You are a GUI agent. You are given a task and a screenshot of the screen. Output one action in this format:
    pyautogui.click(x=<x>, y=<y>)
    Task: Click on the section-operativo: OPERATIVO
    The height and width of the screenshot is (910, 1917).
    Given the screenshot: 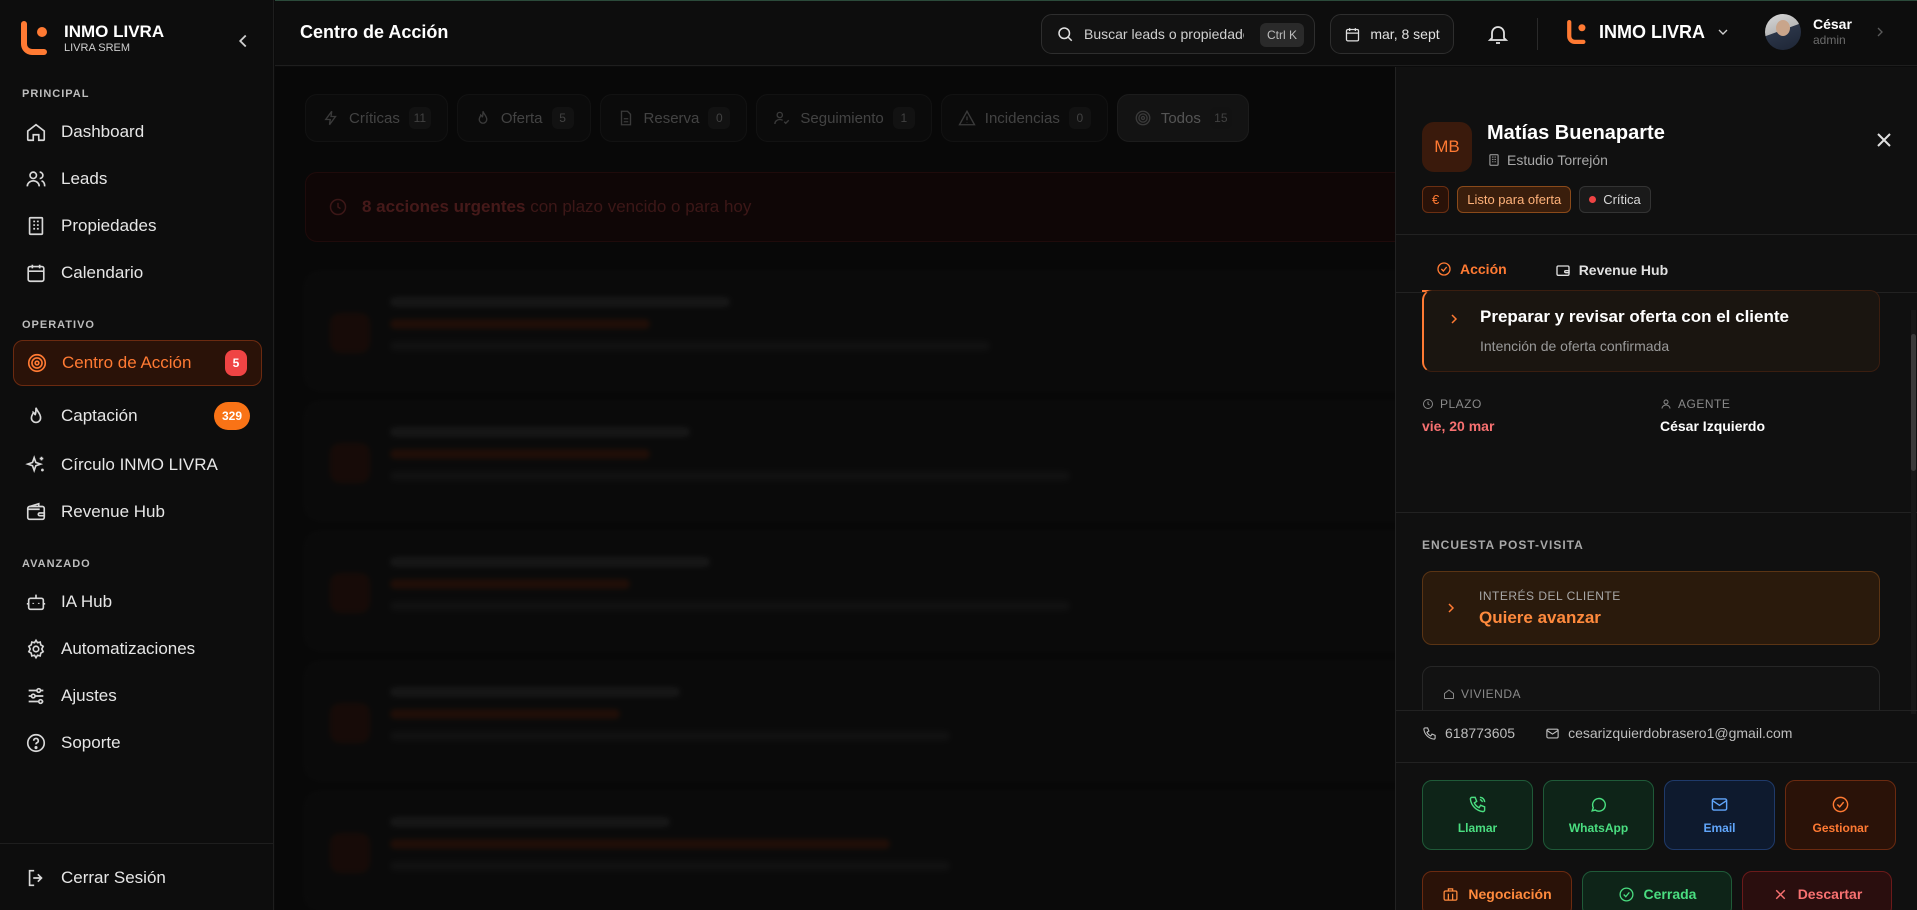 What is the action you would take?
    pyautogui.click(x=58, y=325)
    